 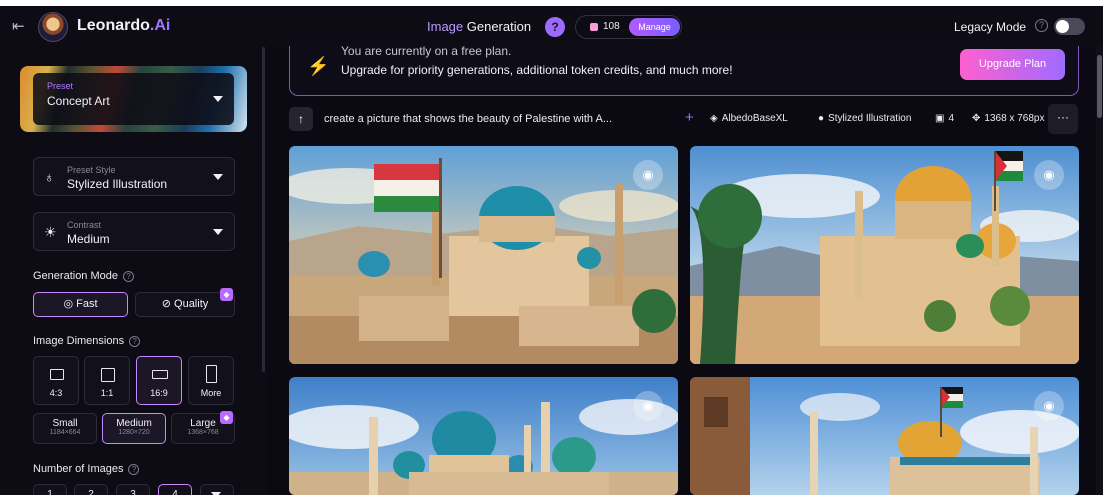 What do you see at coordinates (479, 26) in the screenshot?
I see `page-title: Image Generation` at bounding box center [479, 26].